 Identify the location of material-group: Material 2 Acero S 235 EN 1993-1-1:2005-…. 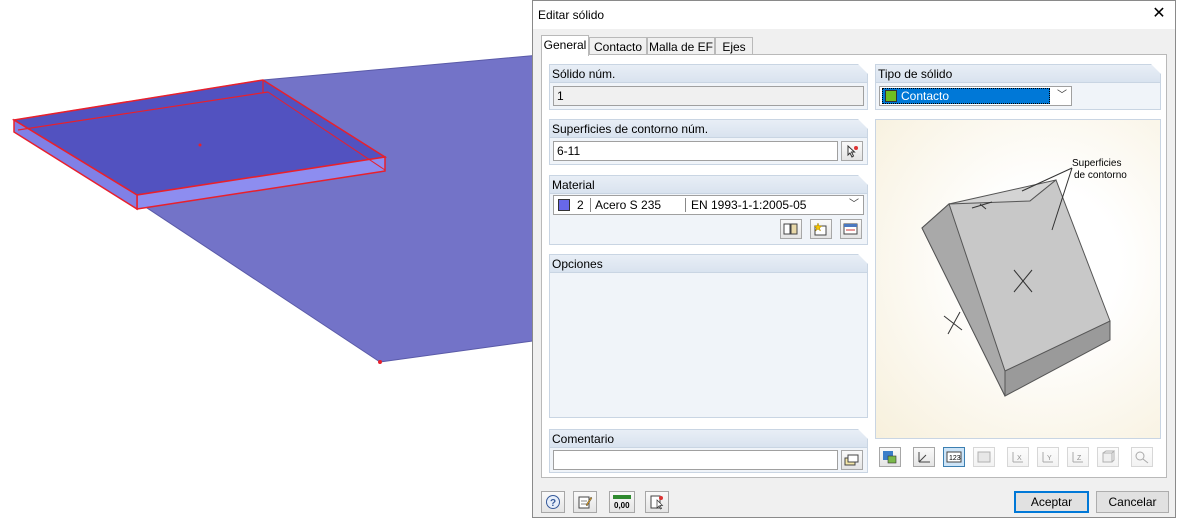
(708, 210).